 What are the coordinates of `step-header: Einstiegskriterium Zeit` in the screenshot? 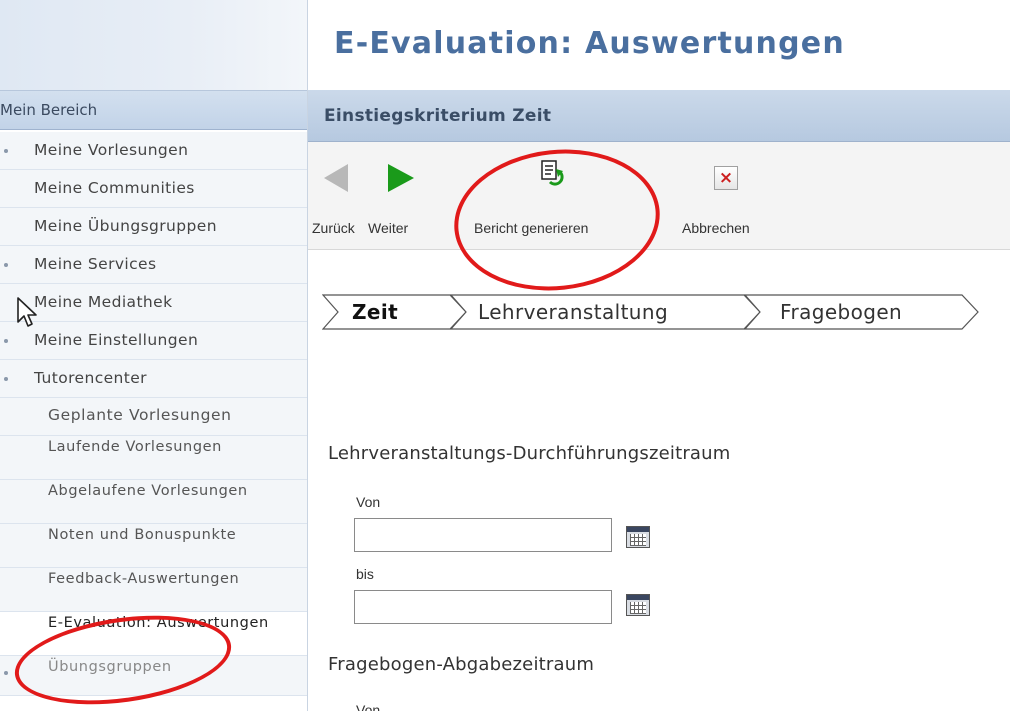 It's located at (659, 116).